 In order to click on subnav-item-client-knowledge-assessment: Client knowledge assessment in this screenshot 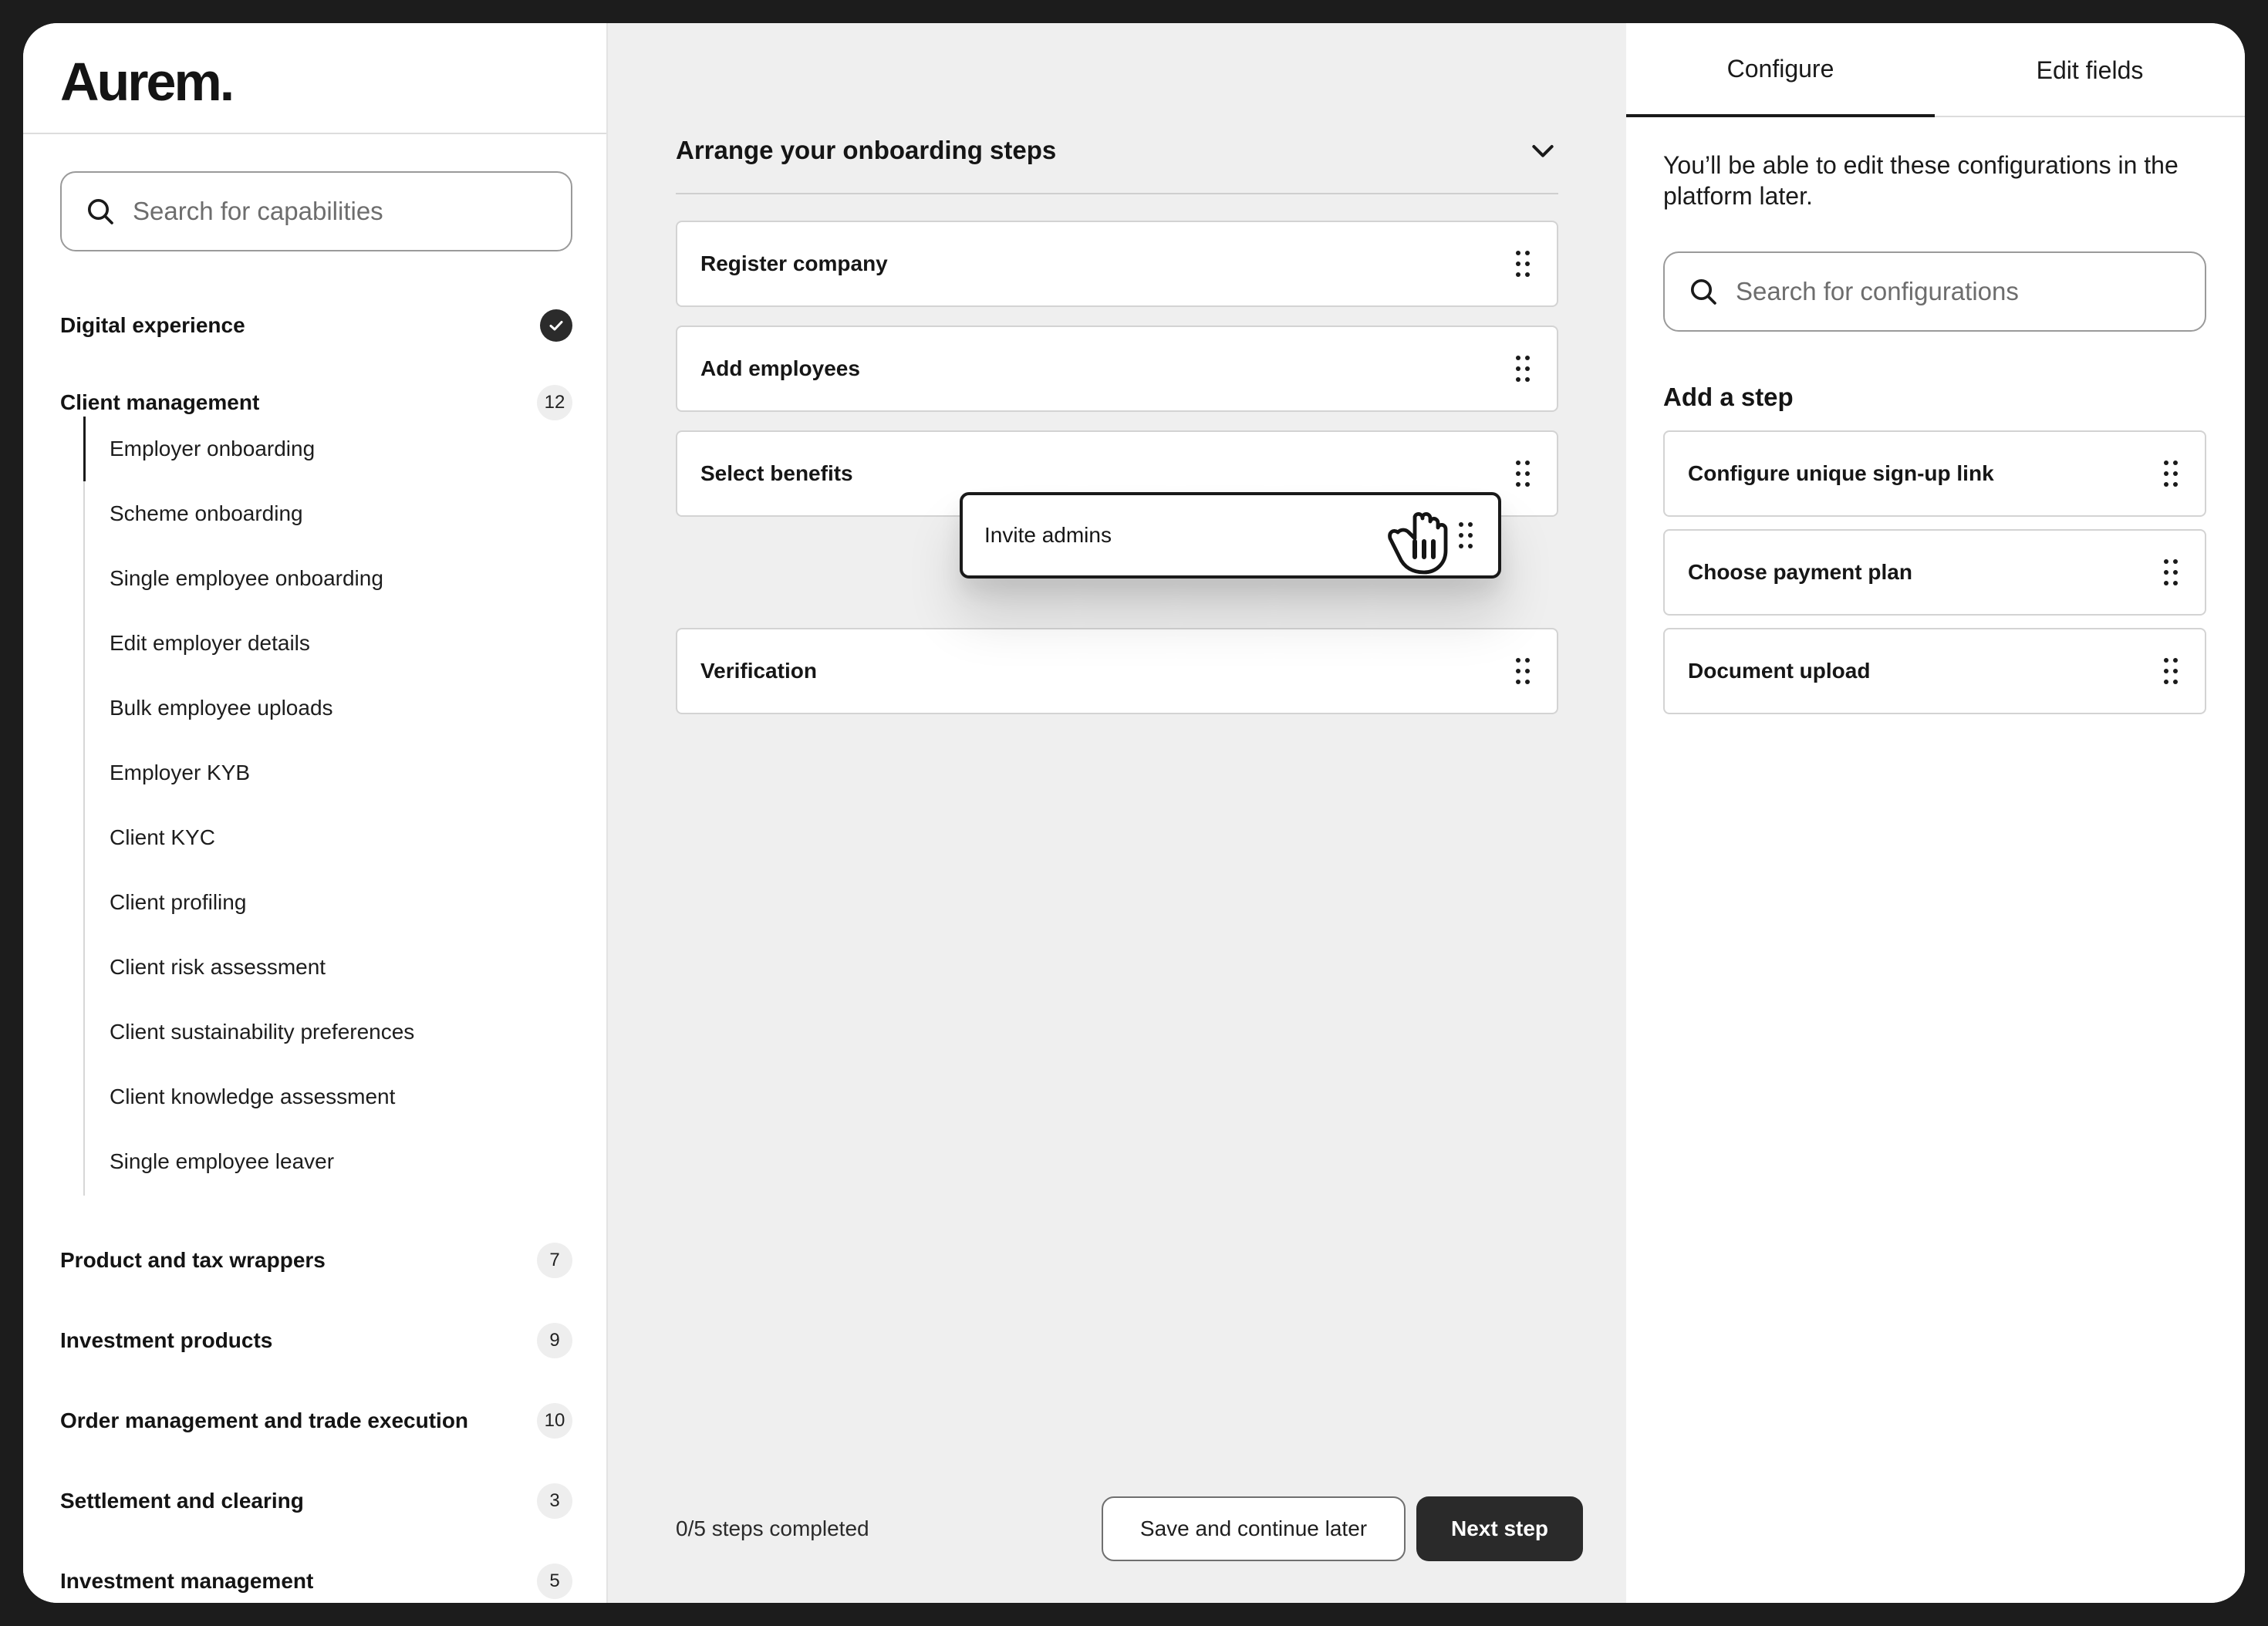, I will do `click(253, 1097)`.